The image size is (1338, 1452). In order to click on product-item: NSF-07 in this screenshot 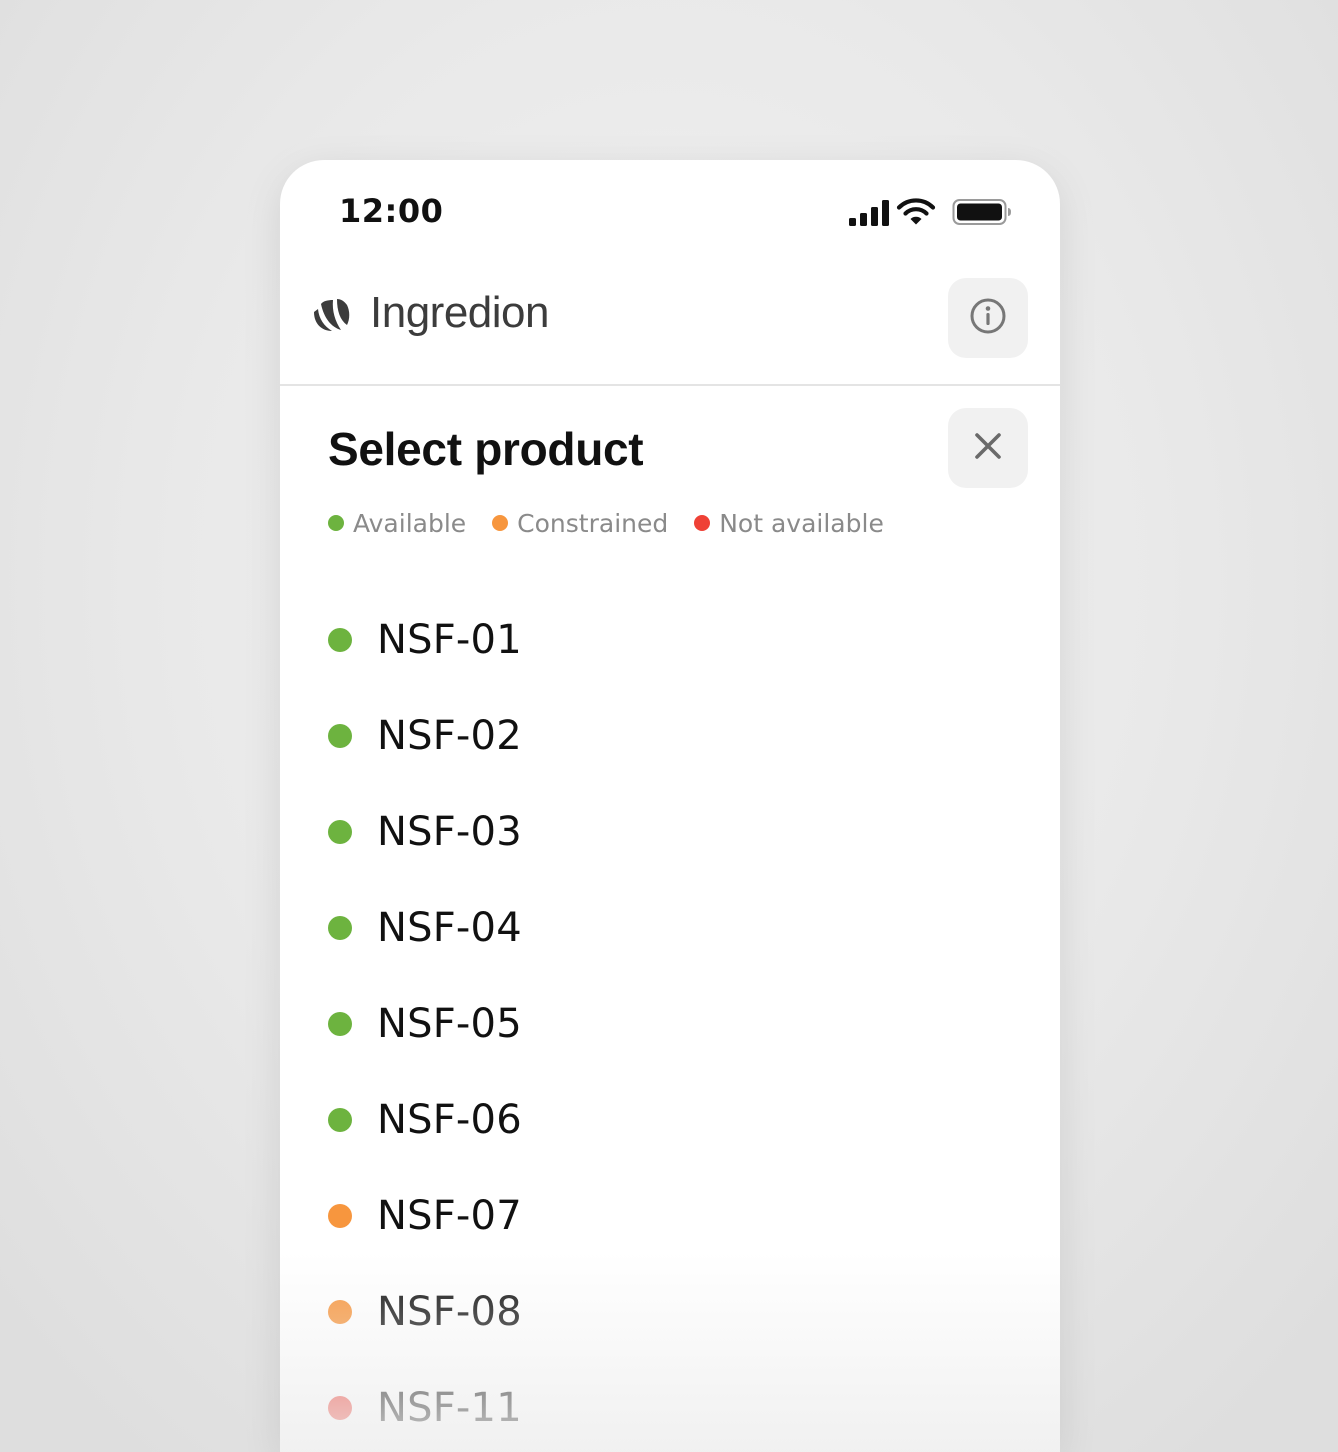, I will do `click(678, 1216)`.